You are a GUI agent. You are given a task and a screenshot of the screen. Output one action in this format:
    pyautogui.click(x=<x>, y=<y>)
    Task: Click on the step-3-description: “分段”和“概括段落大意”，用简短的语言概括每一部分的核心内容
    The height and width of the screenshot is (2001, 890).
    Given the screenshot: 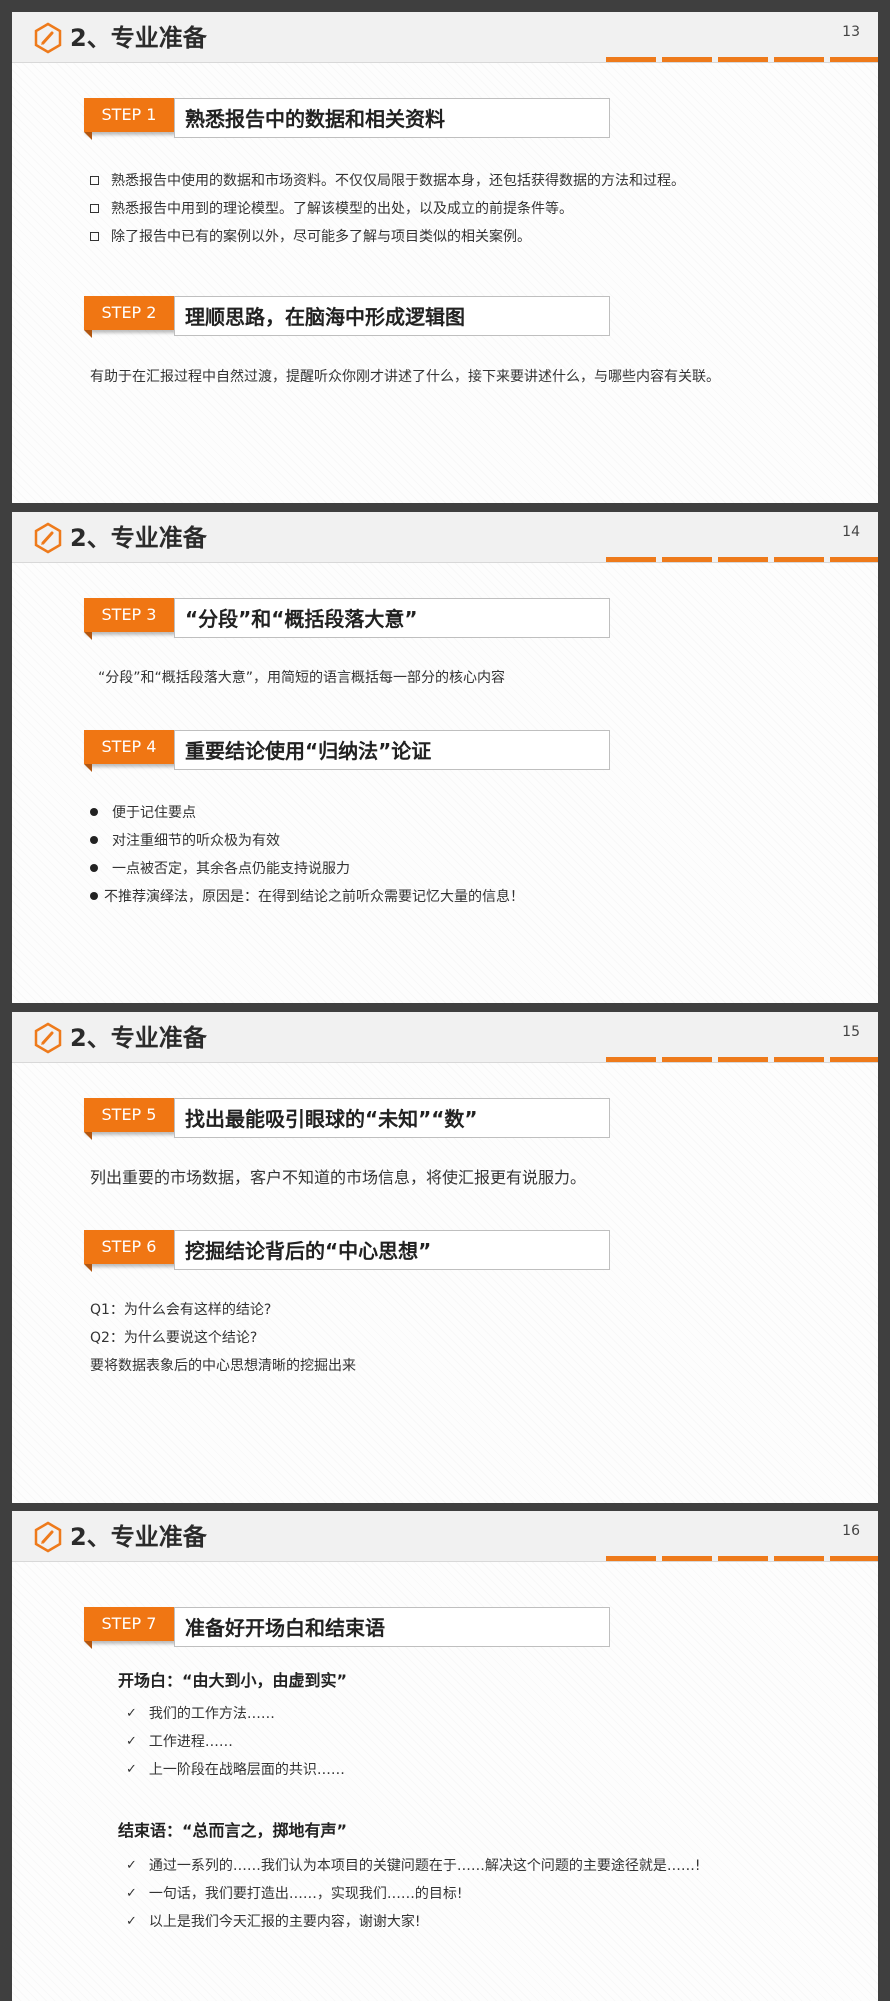 What is the action you would take?
    pyautogui.click(x=302, y=678)
    